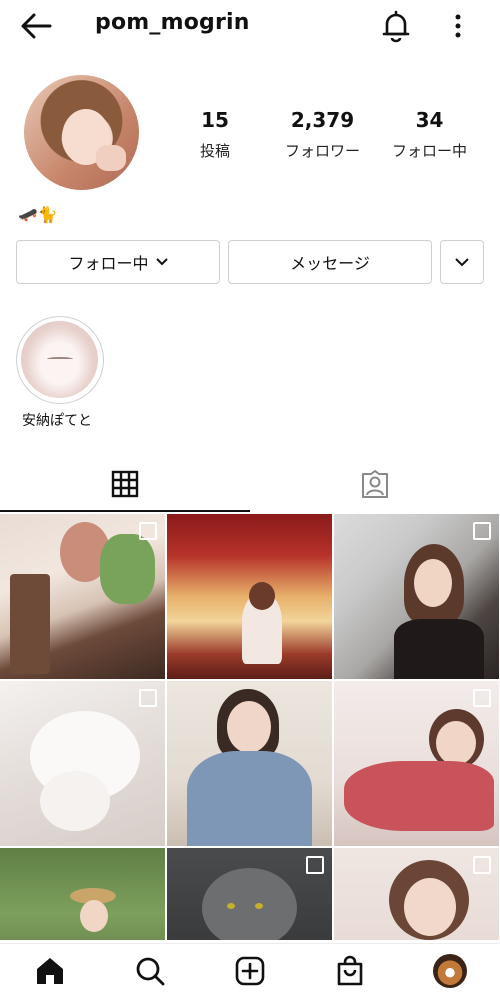 The height and width of the screenshot is (993, 500). What do you see at coordinates (150, 971) in the screenshot?
I see `search-icon` at bounding box center [150, 971].